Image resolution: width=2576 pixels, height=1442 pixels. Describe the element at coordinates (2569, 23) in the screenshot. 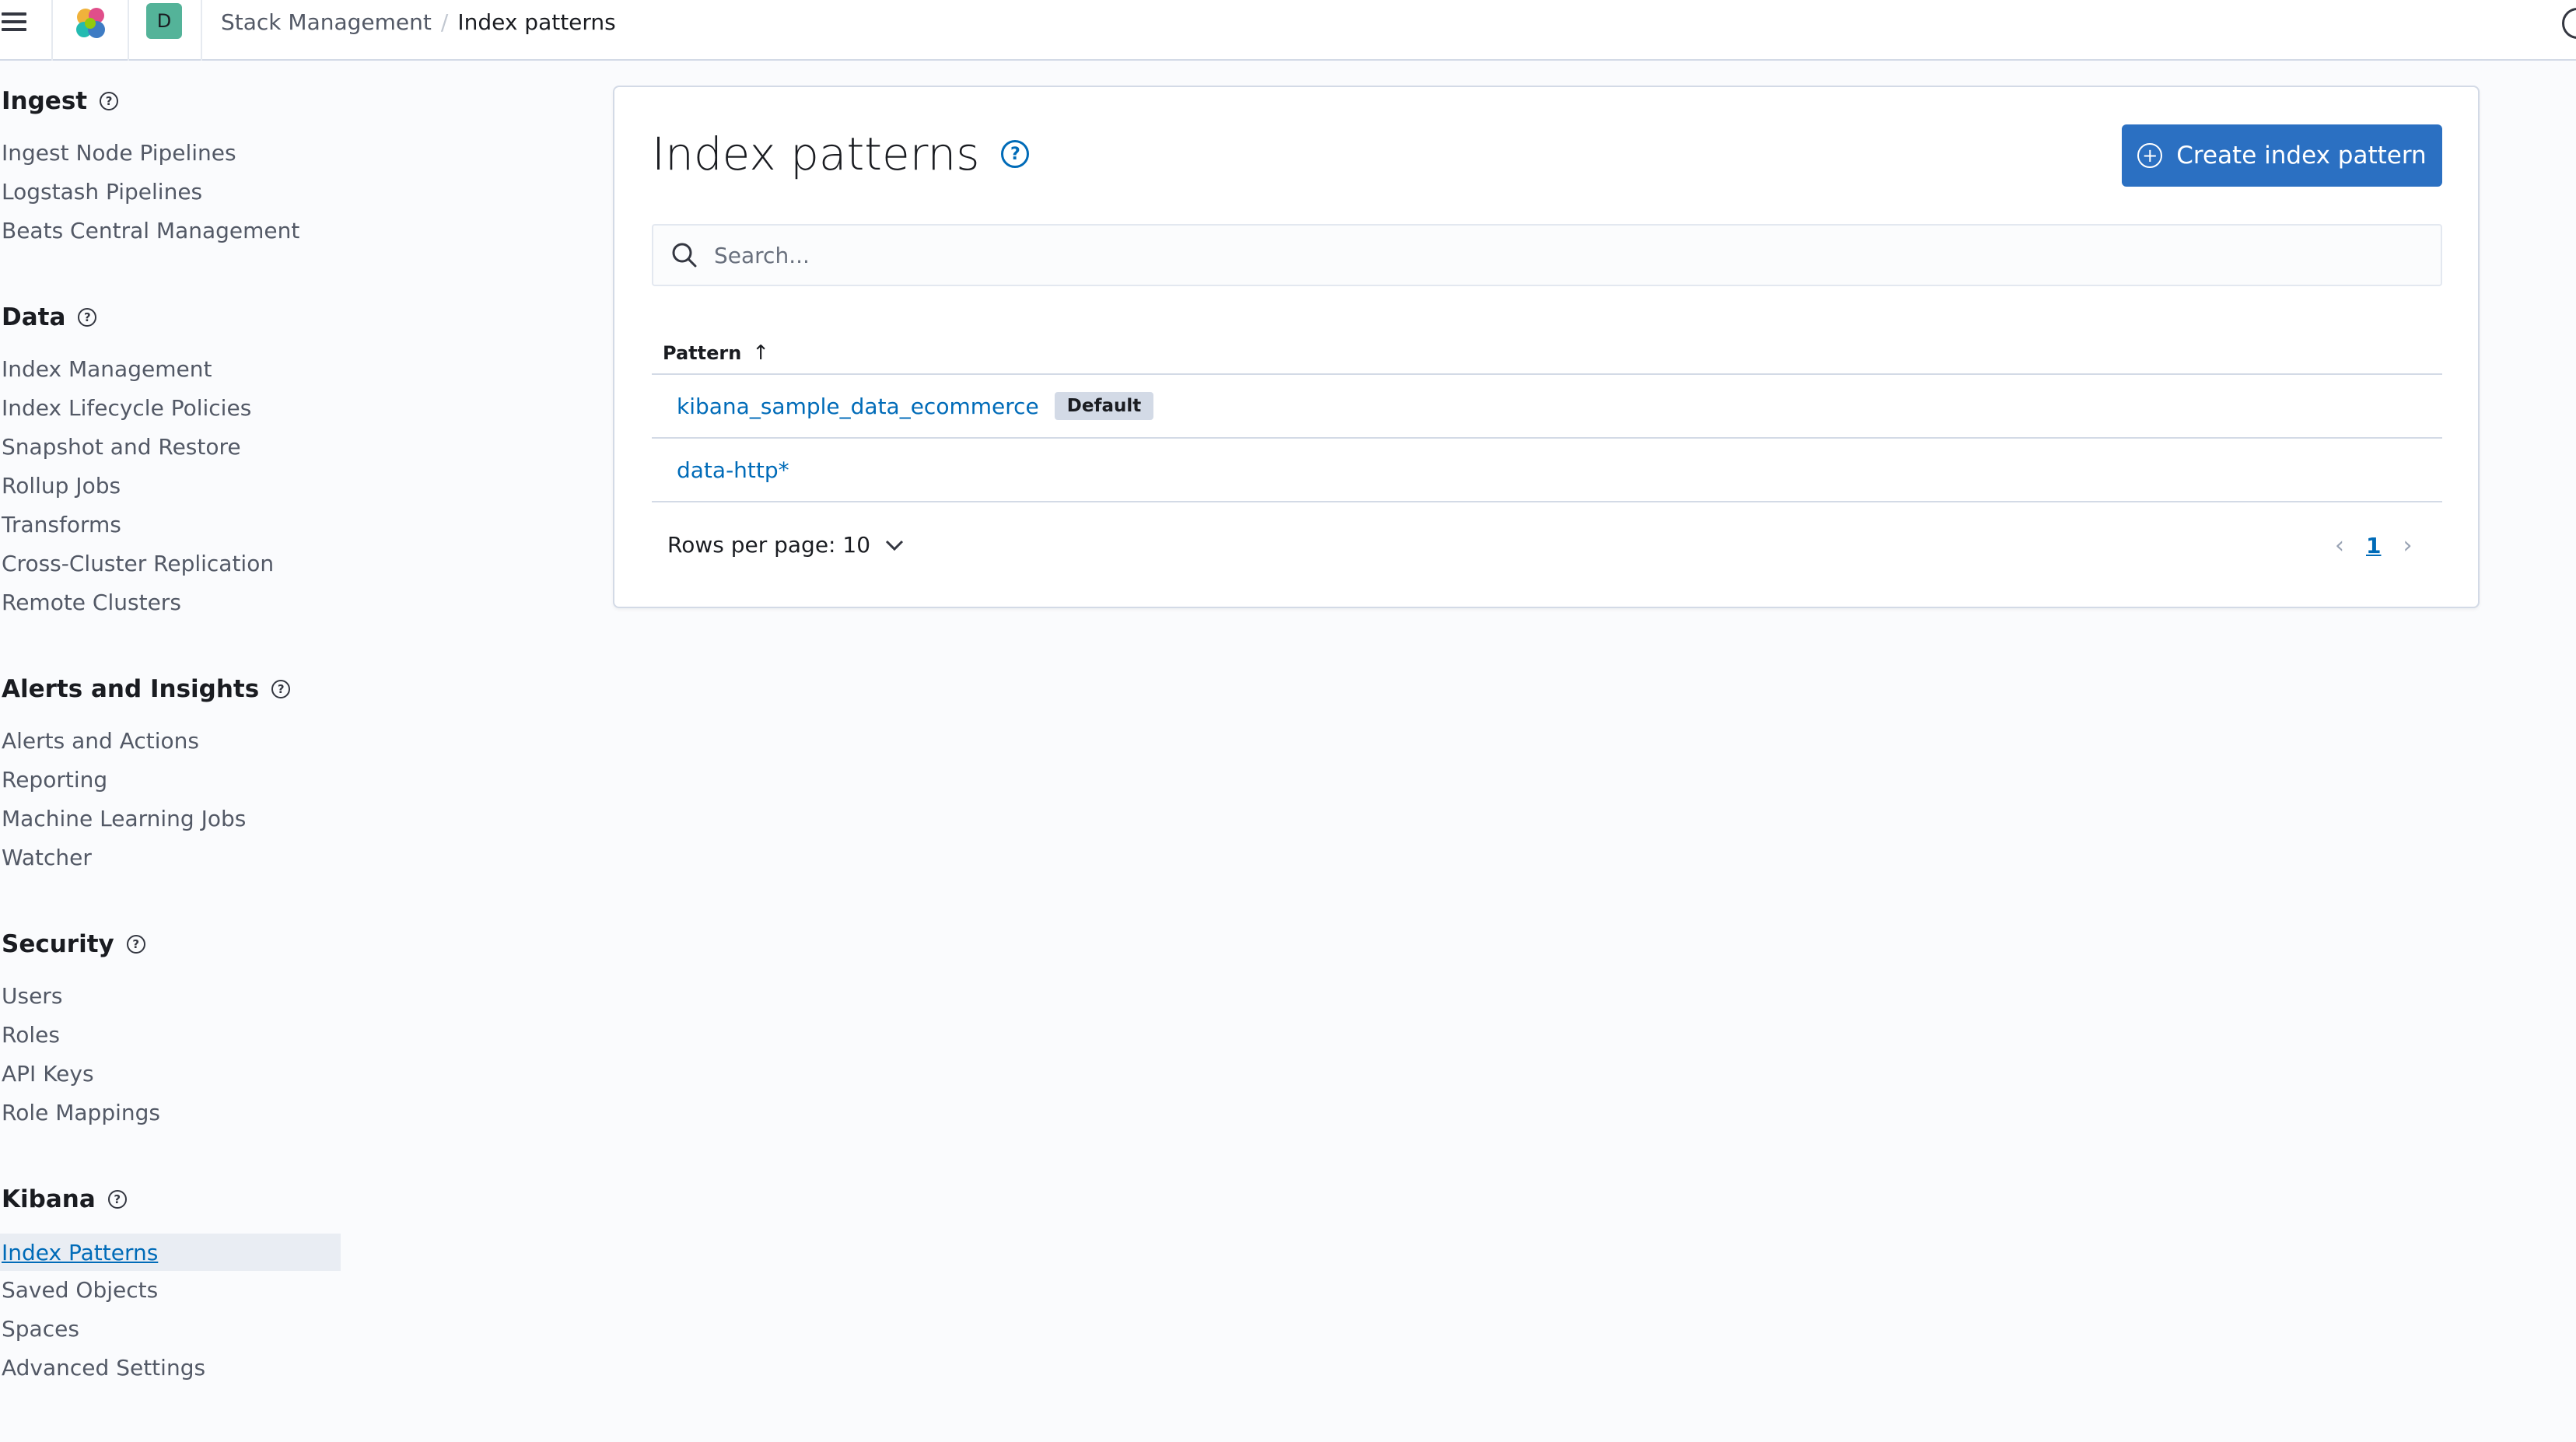

I see `help-menu-icon` at that location.